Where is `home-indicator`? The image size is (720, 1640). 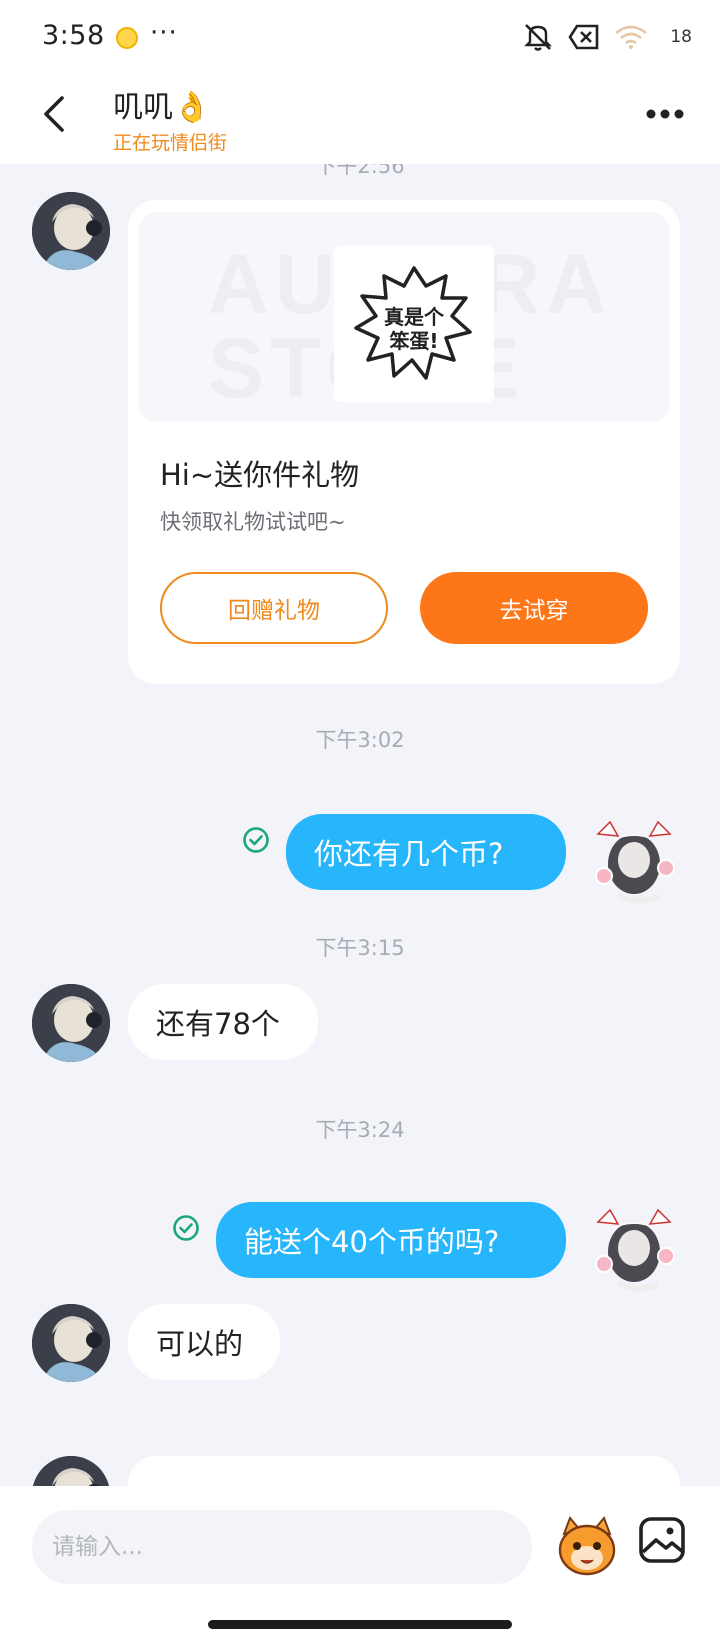
home-indicator is located at coordinates (360, 1624).